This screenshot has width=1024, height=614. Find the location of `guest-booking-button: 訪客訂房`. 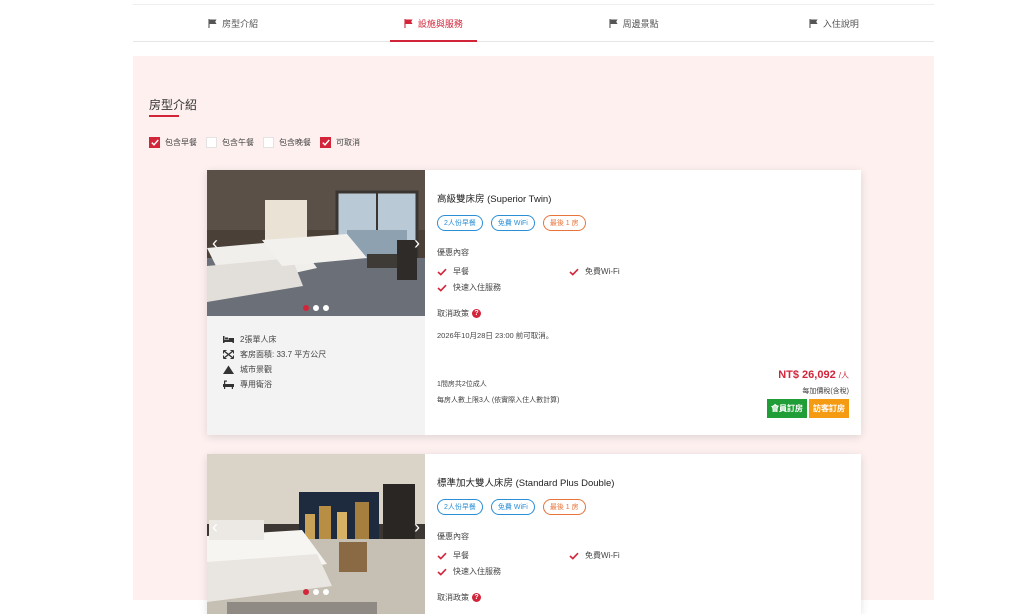

guest-booking-button: 訪客訂房 is located at coordinates (829, 408).